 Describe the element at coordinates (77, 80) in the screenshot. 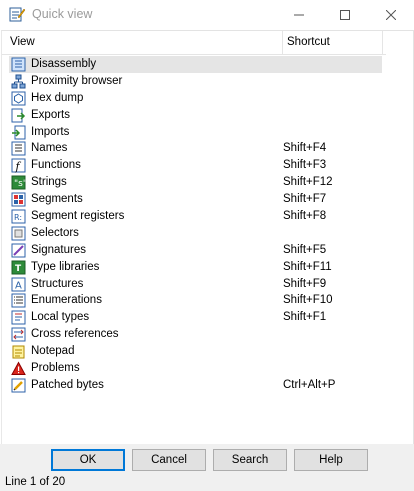

I see `view-label: Proximity browser` at that location.